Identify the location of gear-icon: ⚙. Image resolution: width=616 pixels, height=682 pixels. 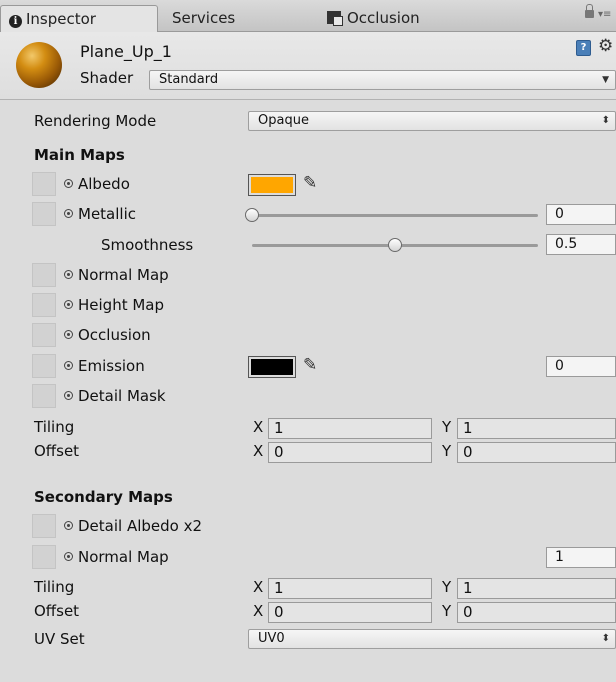
(605, 46).